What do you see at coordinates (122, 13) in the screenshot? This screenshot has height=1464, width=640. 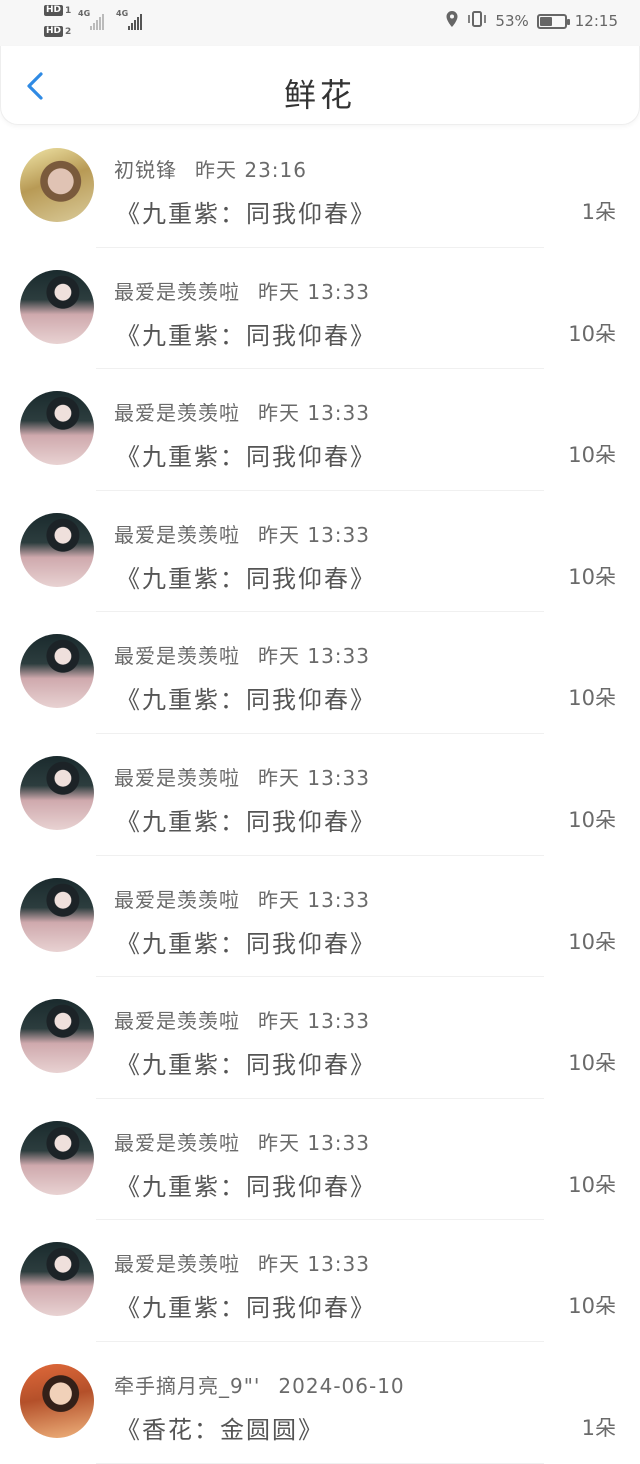 I see `network-type-2: 4G` at bounding box center [122, 13].